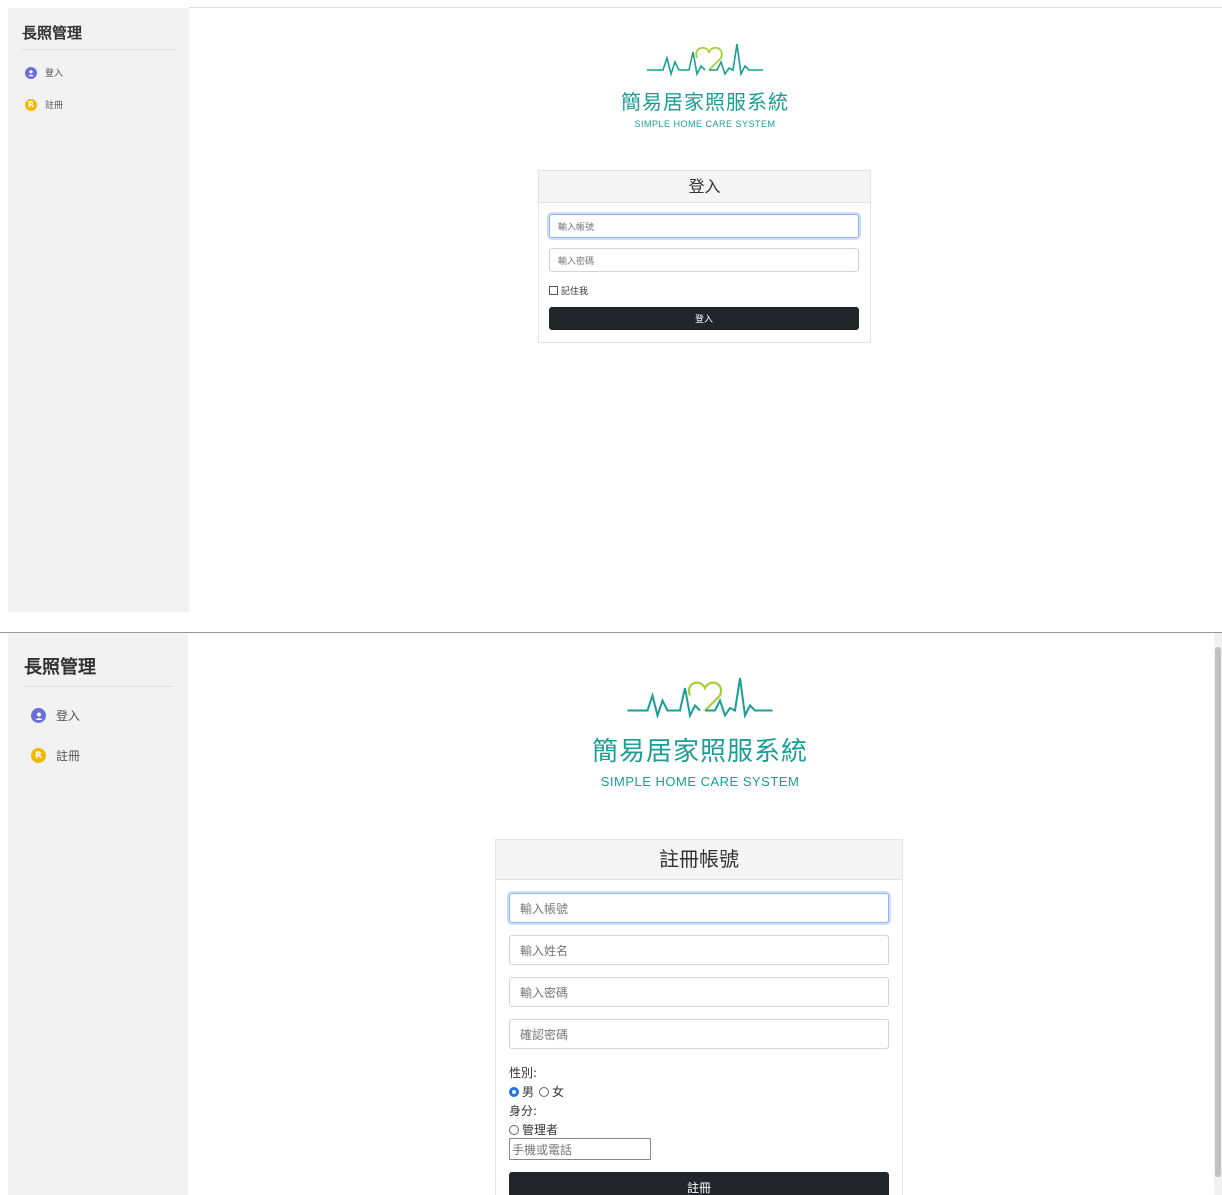 This screenshot has width=1222, height=1195. Describe the element at coordinates (514, 1129) in the screenshot. I see `role-admin-radio` at that location.